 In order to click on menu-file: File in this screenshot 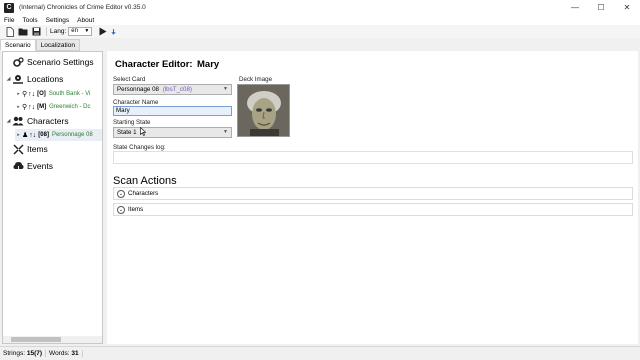, I will do `click(9, 20)`.